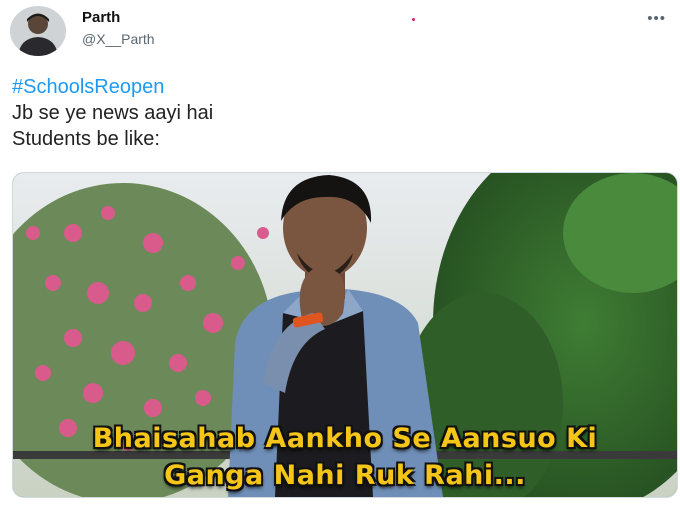 The image size is (680, 510). What do you see at coordinates (112, 87) in the screenshot?
I see `hashtag-link: #SchoolsReopen` at bounding box center [112, 87].